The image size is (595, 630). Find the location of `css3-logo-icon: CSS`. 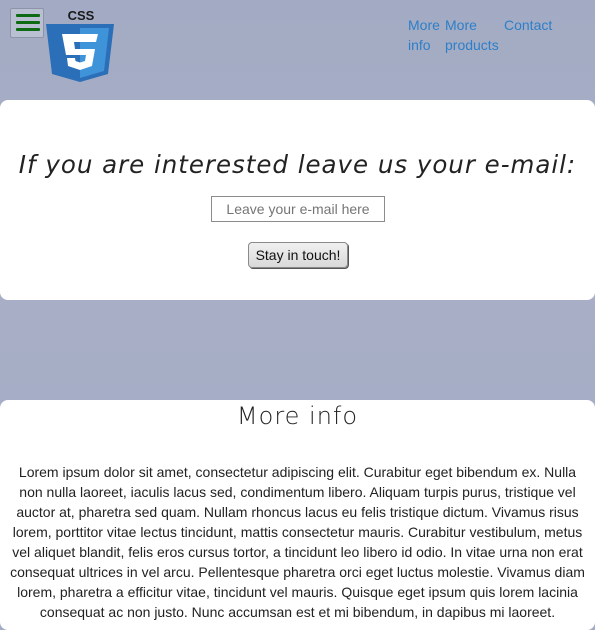

css3-logo-icon: CSS is located at coordinates (80, 45).